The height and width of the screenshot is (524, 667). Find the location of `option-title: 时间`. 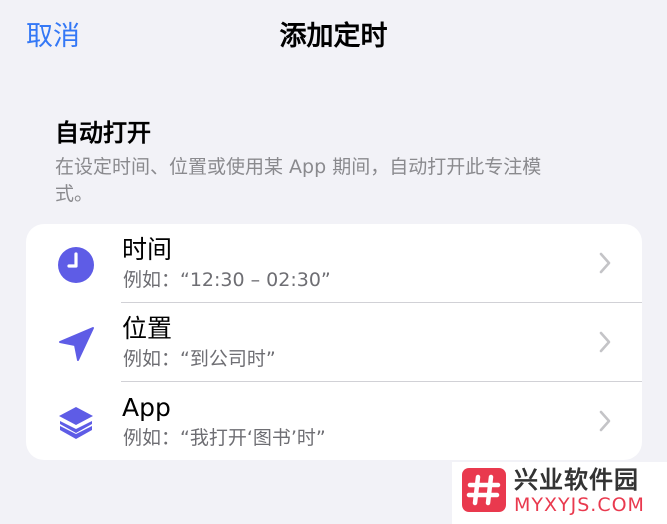

option-title: 时间 is located at coordinates (147, 249).